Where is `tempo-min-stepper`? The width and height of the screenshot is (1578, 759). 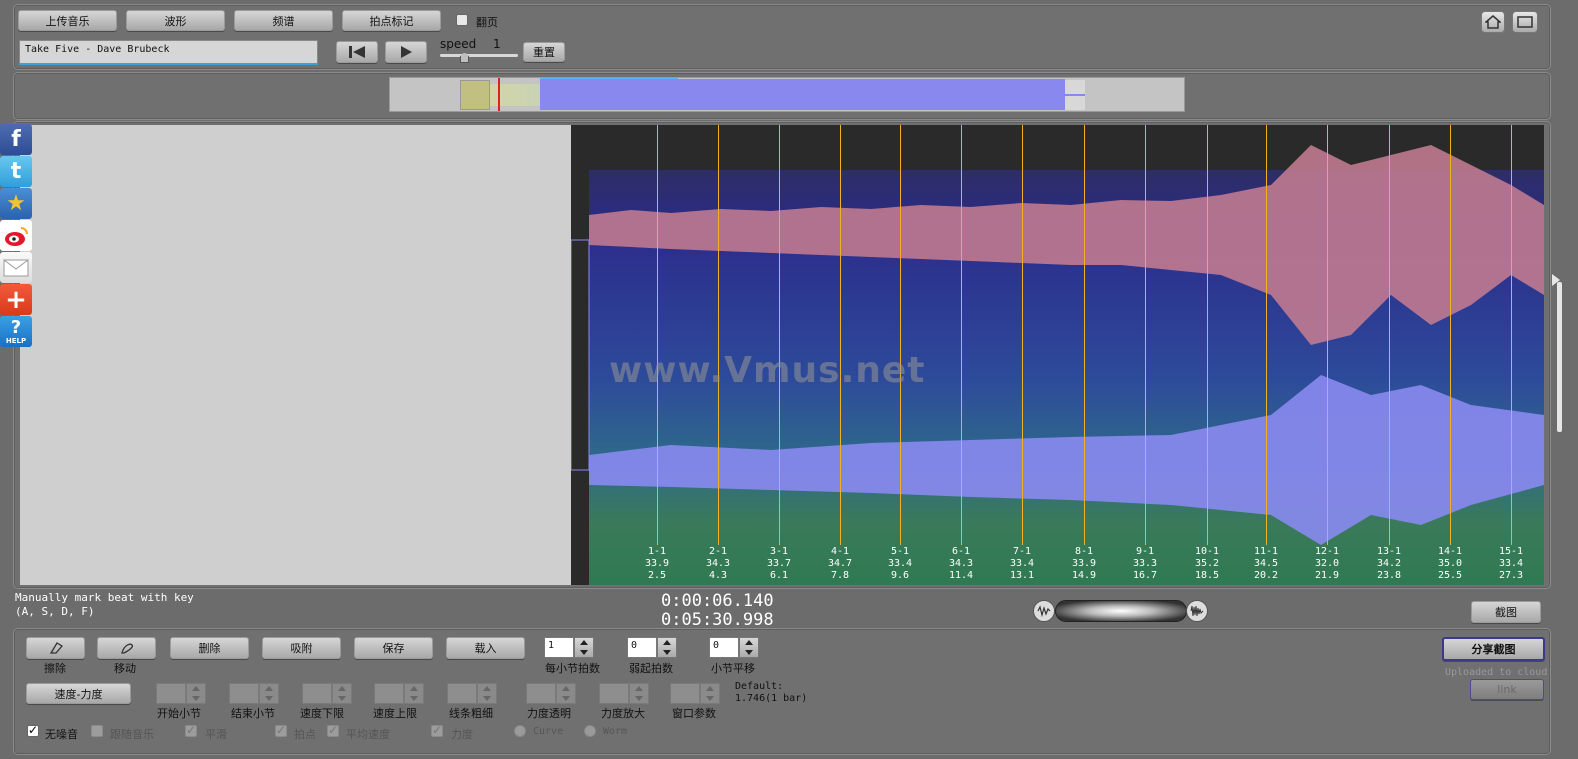 tempo-min-stepper is located at coordinates (328, 693).